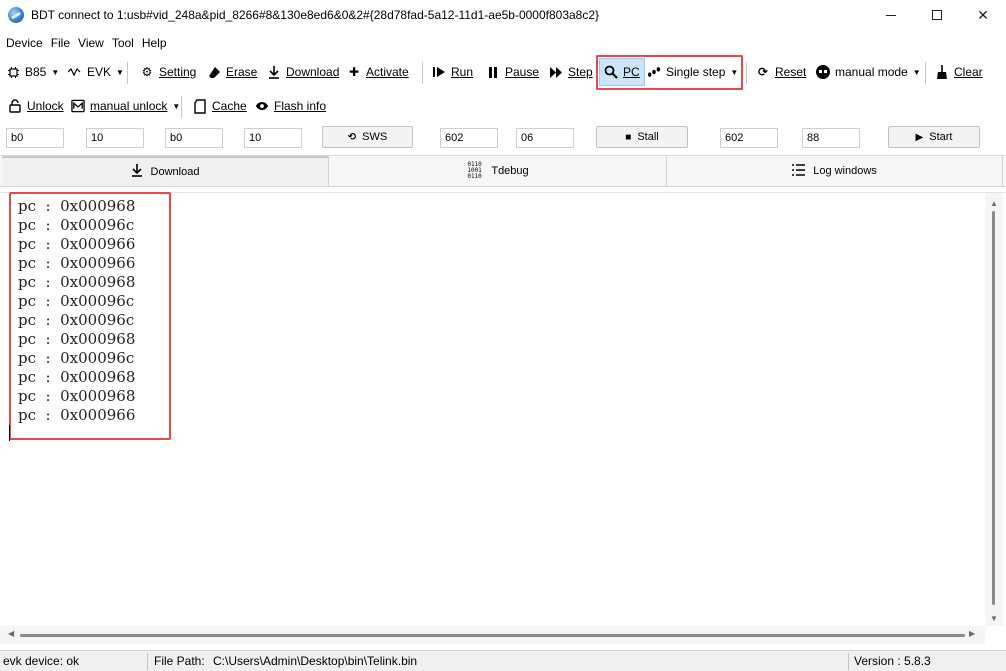  I want to click on vertical-scrollbar: ▲ ▼, so click(994, 409).